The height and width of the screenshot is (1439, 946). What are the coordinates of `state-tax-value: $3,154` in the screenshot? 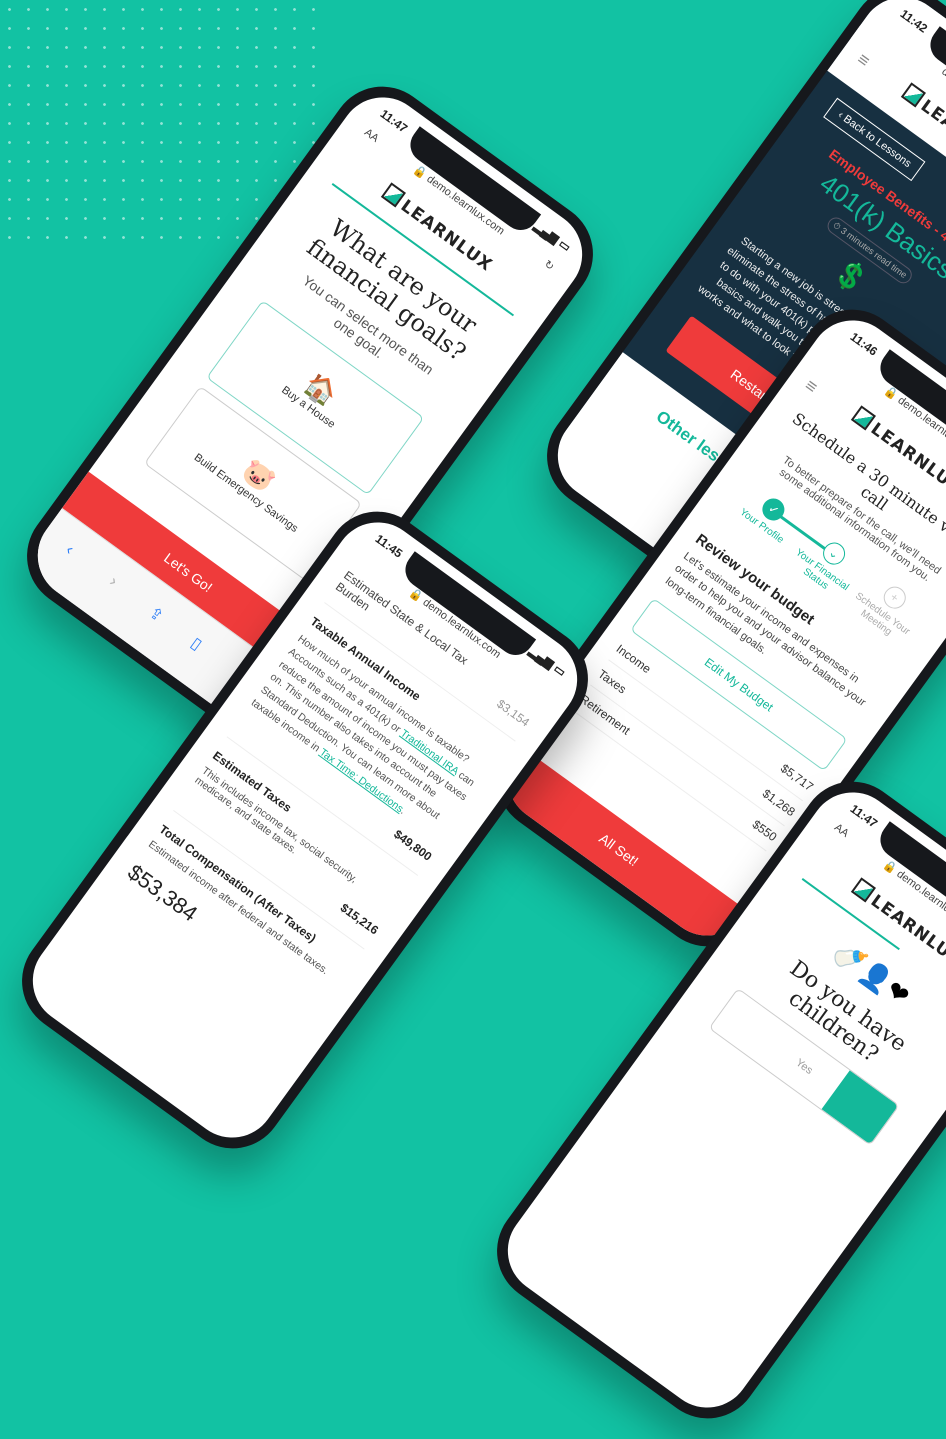 It's located at (513, 713).